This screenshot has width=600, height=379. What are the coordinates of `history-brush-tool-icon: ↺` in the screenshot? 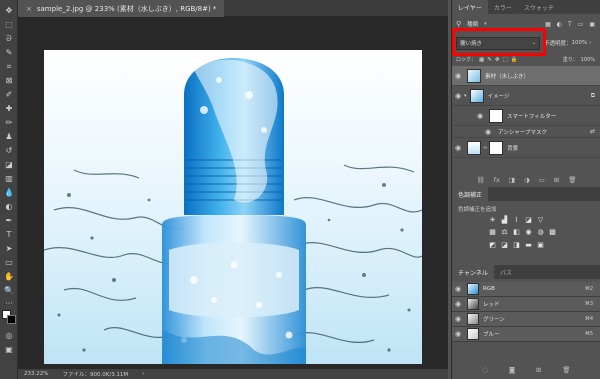 It's located at (9, 151).